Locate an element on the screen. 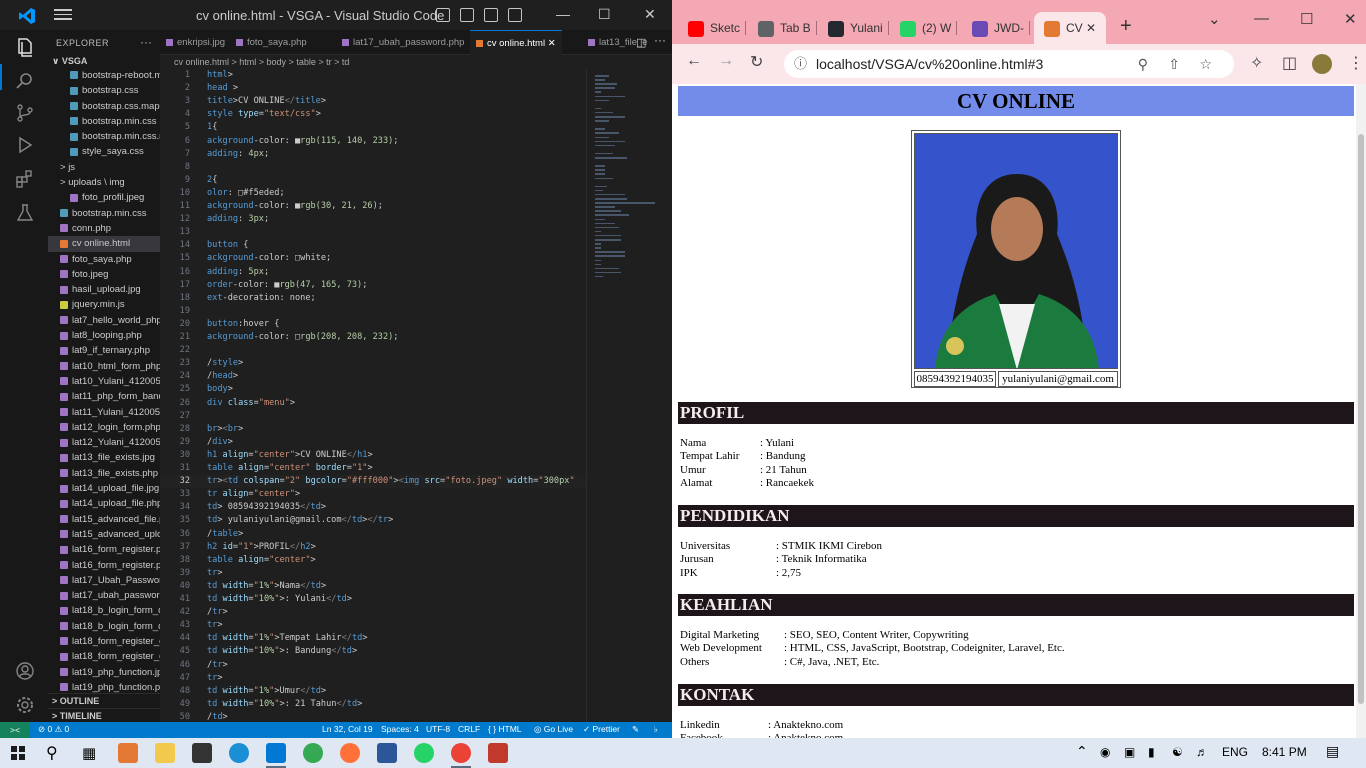  notification-center-icon: ▤ is located at coordinates (1332, 751).